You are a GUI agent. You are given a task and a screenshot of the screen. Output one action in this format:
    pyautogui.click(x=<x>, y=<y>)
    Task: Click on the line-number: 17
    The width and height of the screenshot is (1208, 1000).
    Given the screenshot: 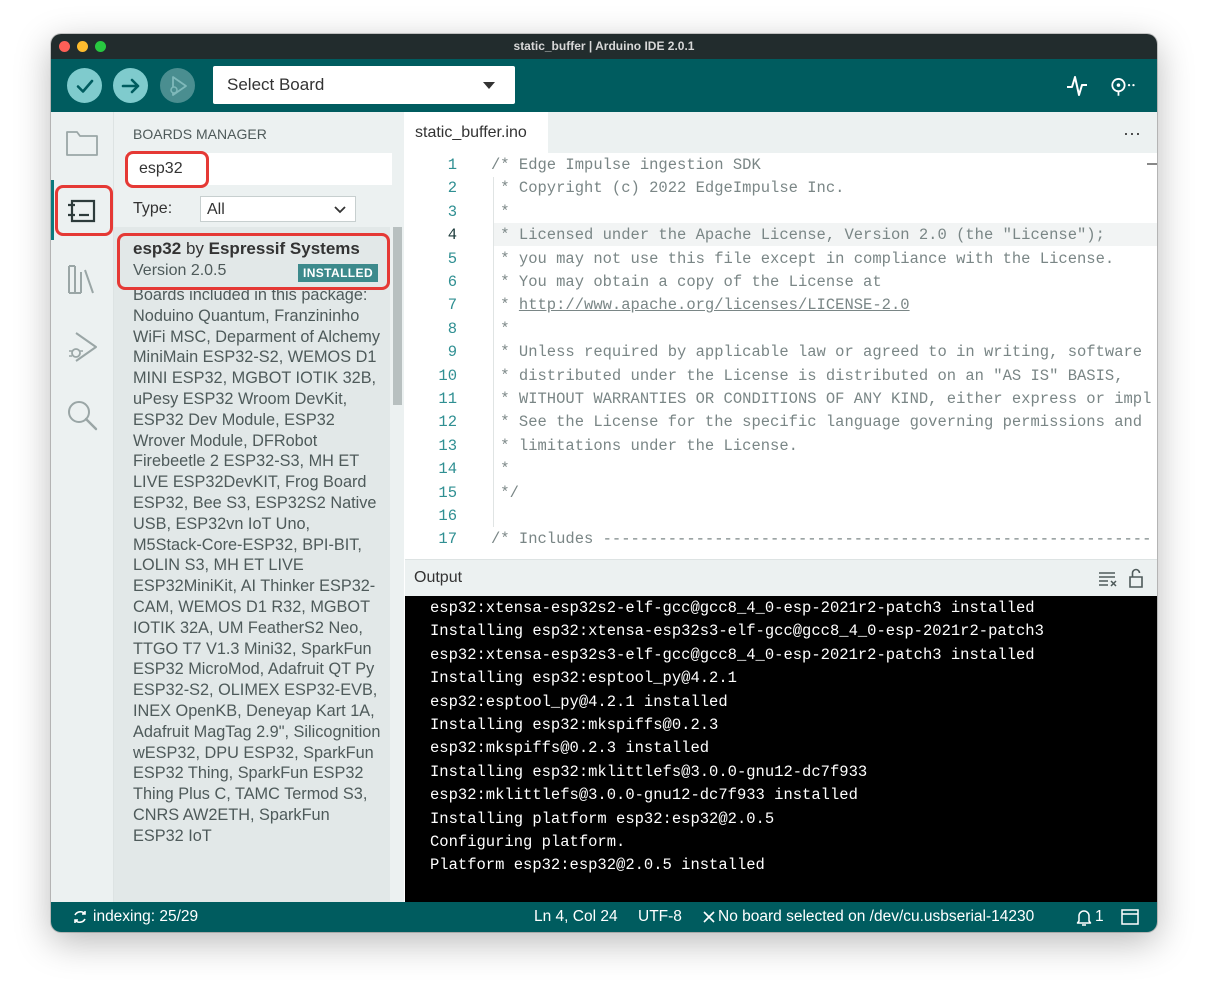 What is the action you would take?
    pyautogui.click(x=447, y=539)
    